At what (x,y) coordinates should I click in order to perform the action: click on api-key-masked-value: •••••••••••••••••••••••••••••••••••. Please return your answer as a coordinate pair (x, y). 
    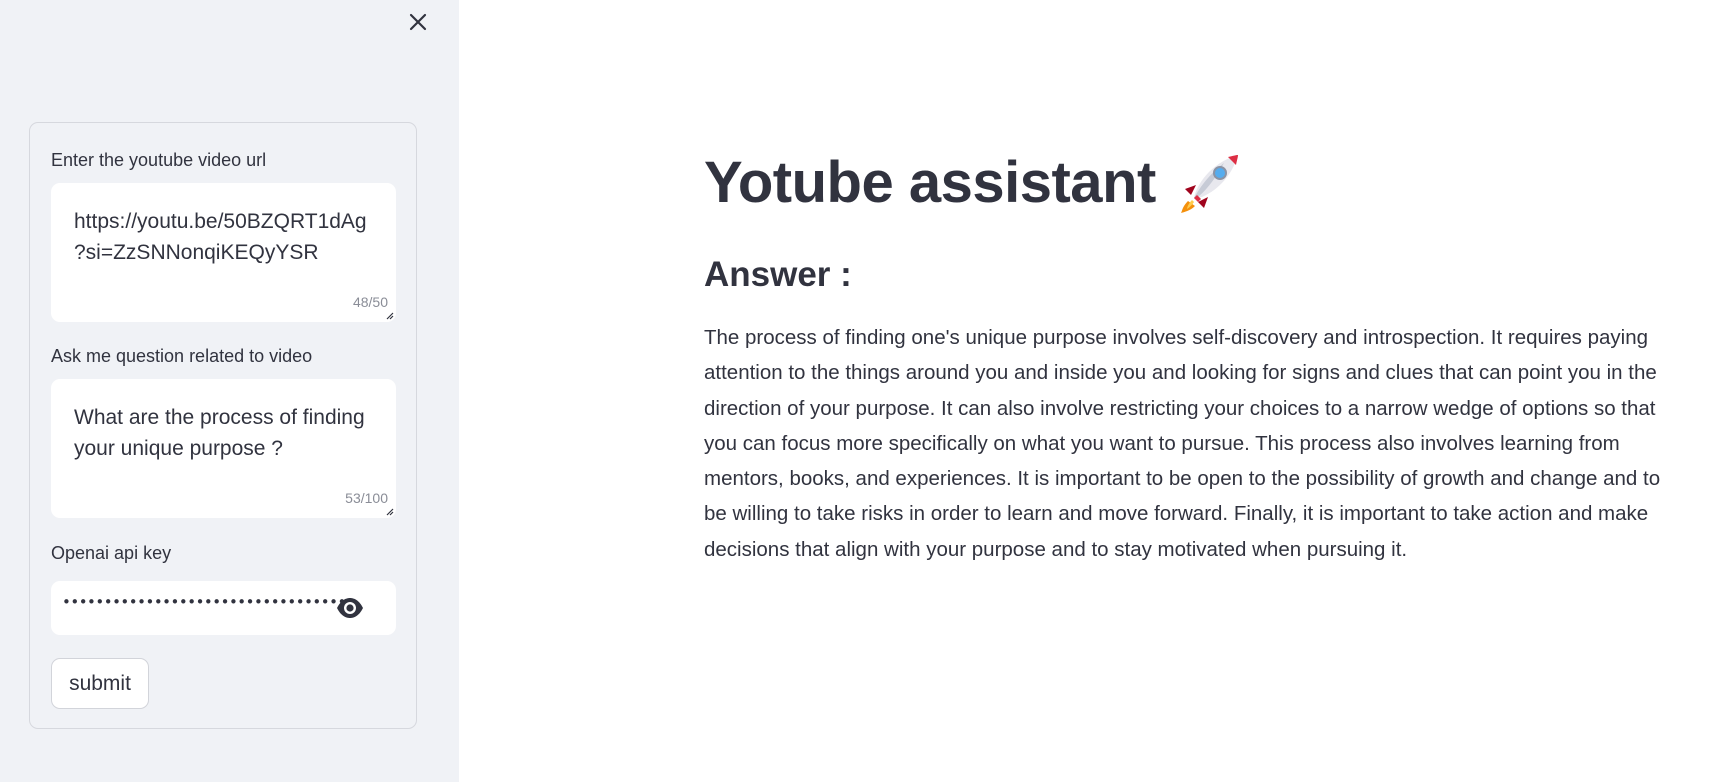
    Looking at the image, I should click on (208, 602).